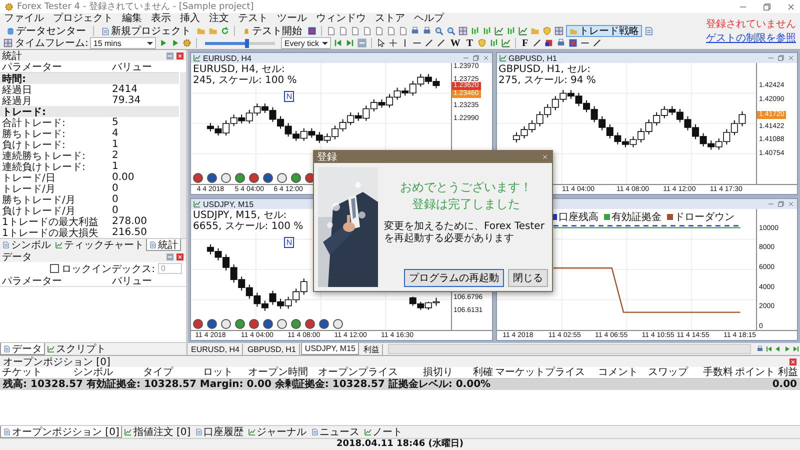  Describe the element at coordinates (292, 19) in the screenshot. I see `menu-item: ツール` at that location.